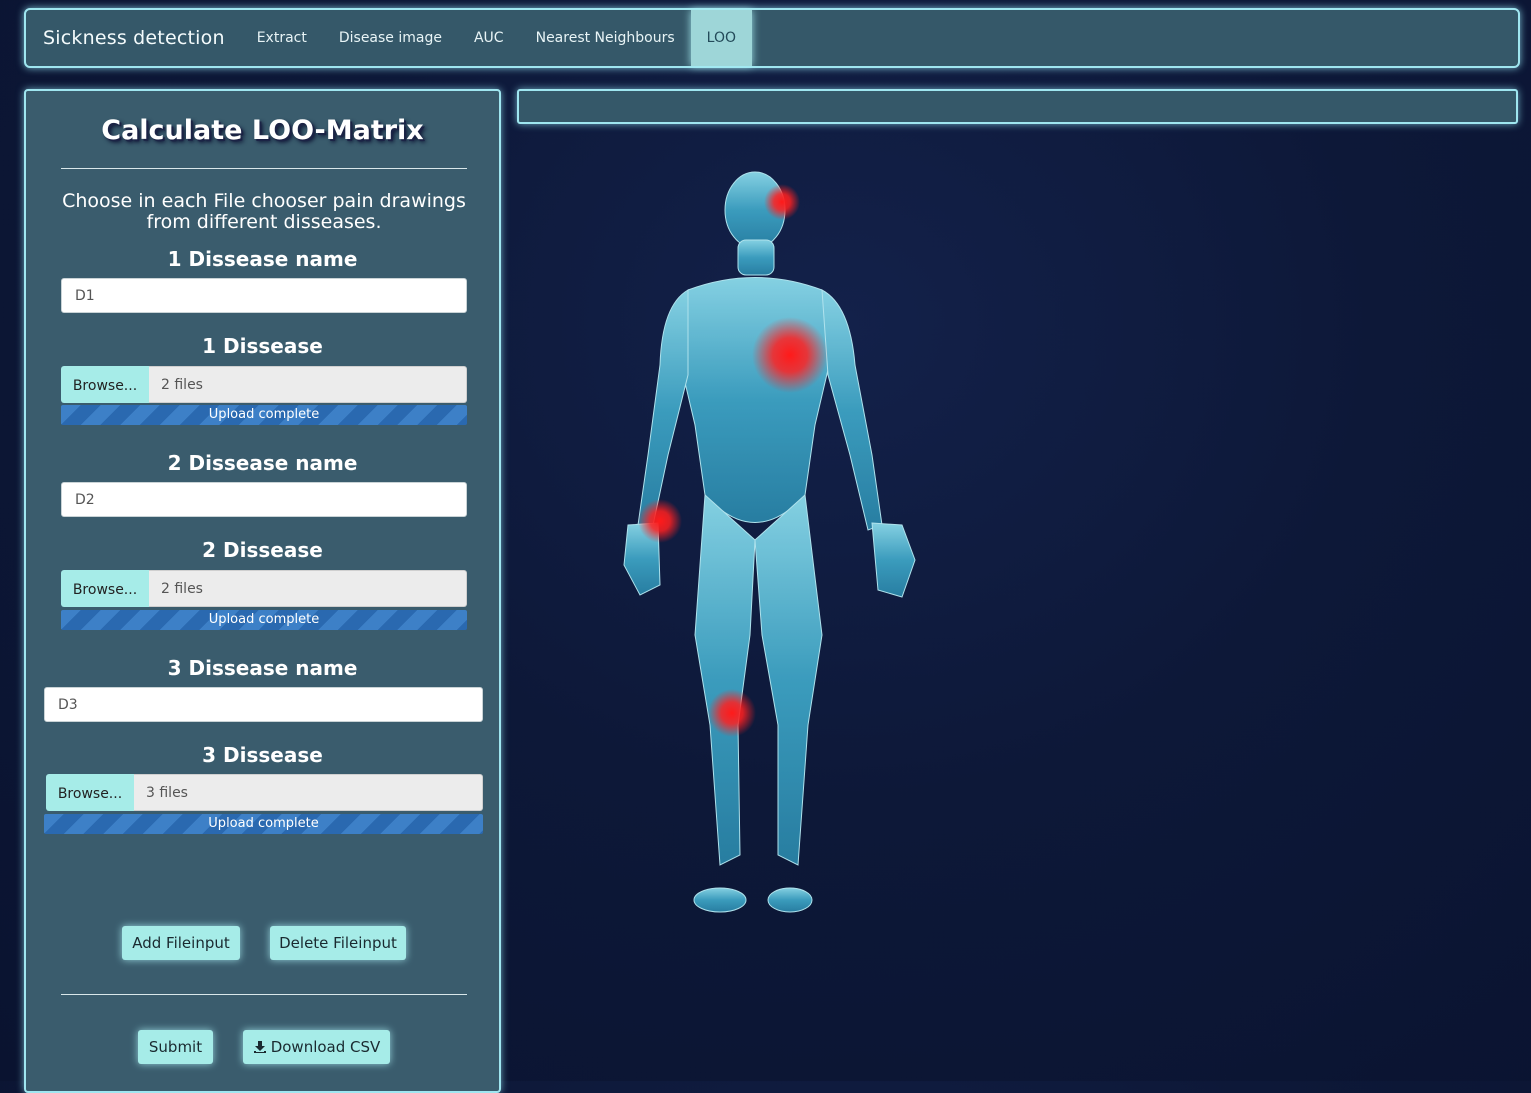 The image size is (1531, 1093). Describe the element at coordinates (605, 38) in the screenshot. I see `nav-nearest-neighbours: Nearest Neighbours` at that location.